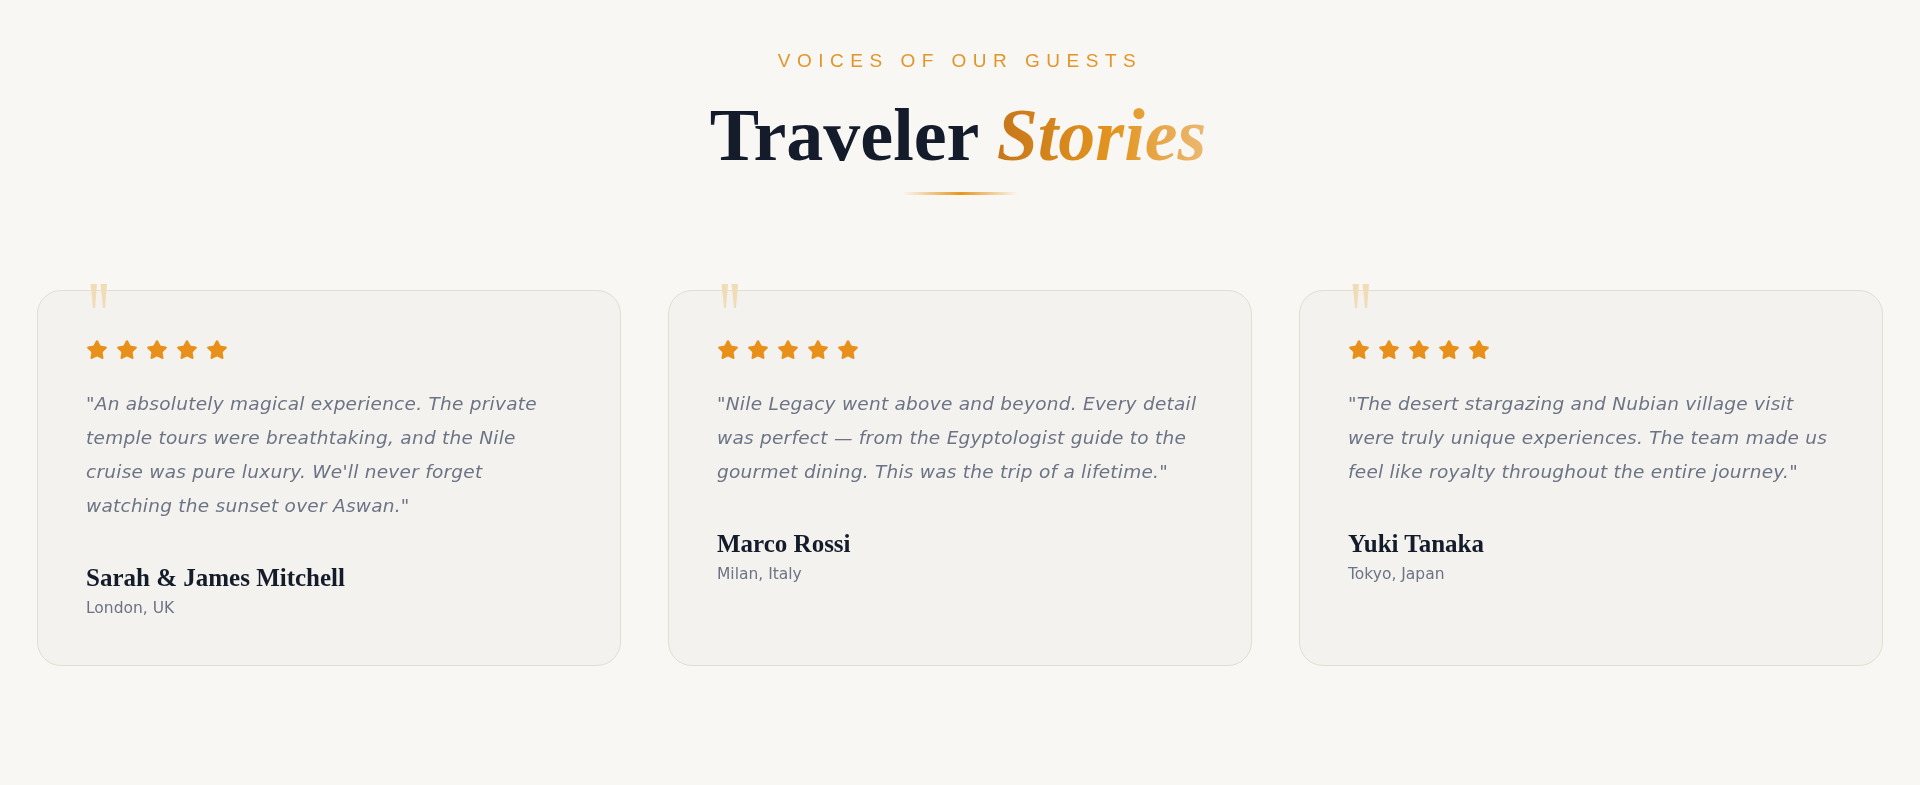 This screenshot has width=1920, height=785. Describe the element at coordinates (1397, 574) in the screenshot. I see `guest-location: Tokyo, Japan` at that location.